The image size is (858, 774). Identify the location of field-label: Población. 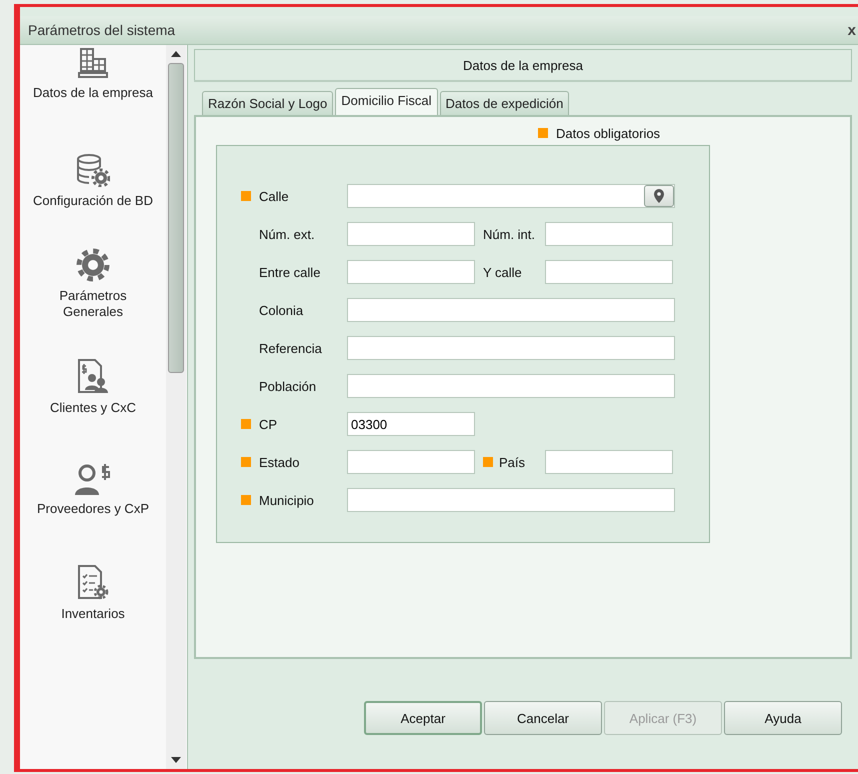
(288, 386).